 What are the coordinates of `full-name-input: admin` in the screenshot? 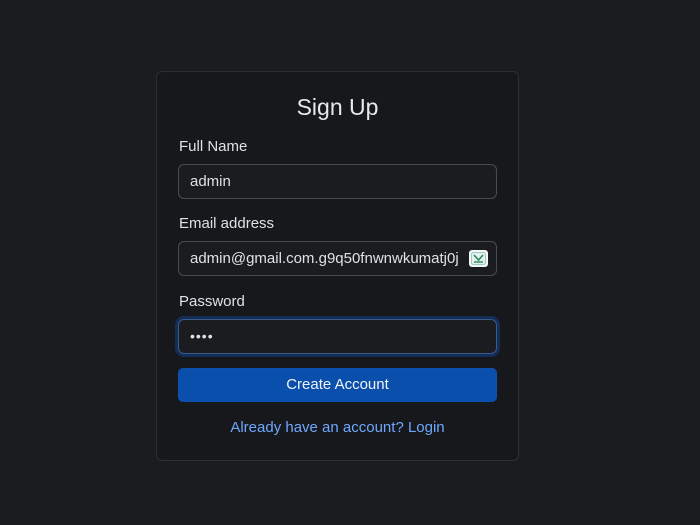 It's located at (337, 181).